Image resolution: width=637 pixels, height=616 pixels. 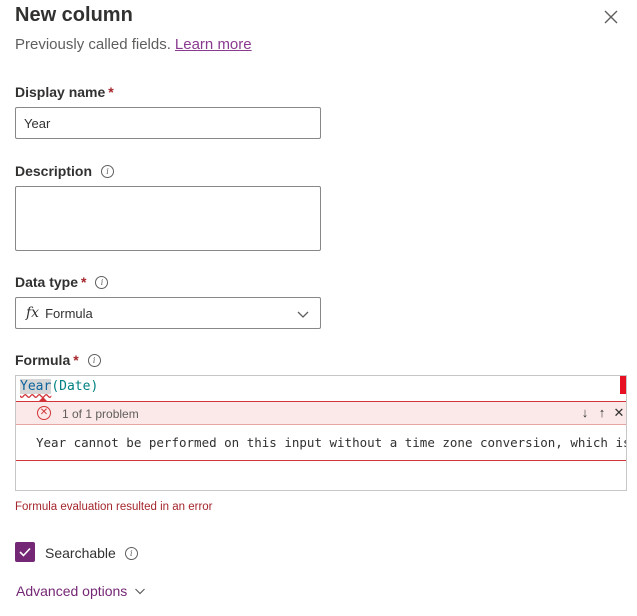 I want to click on problem-nav: ↓ ↑ ✕, so click(x=602, y=413).